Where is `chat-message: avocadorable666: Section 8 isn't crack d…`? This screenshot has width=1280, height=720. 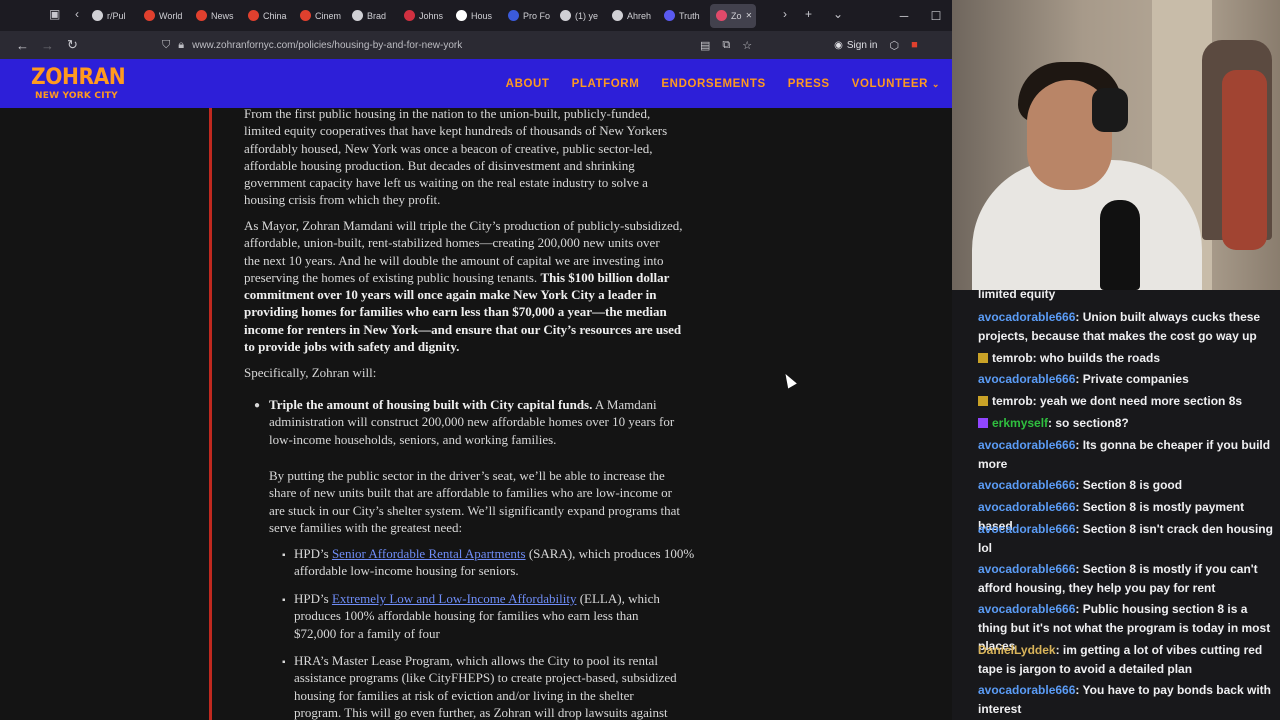
chat-message: avocadorable666: Section 8 isn't crack d… is located at coordinates (1128, 538).